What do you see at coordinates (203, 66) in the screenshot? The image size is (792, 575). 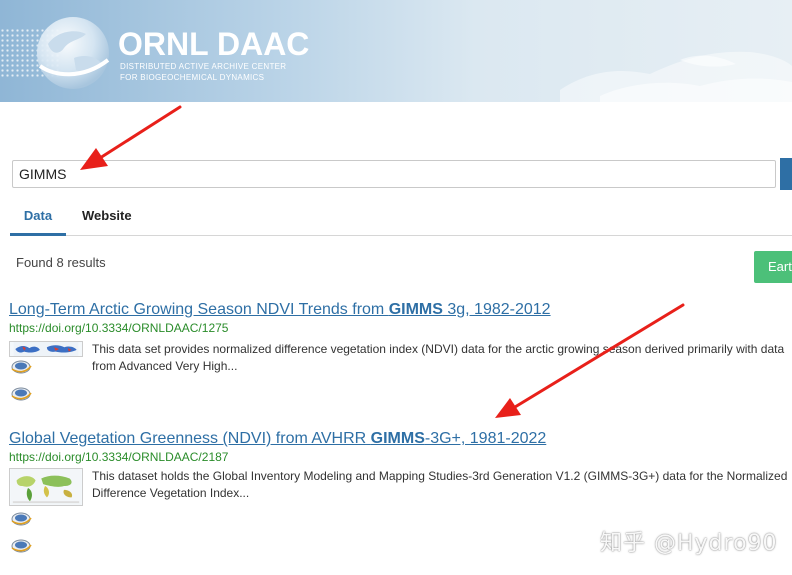 I see `logo-subtitle-line1: DISTRIBUTED ACTIVE ARCHIVE CENTER` at bounding box center [203, 66].